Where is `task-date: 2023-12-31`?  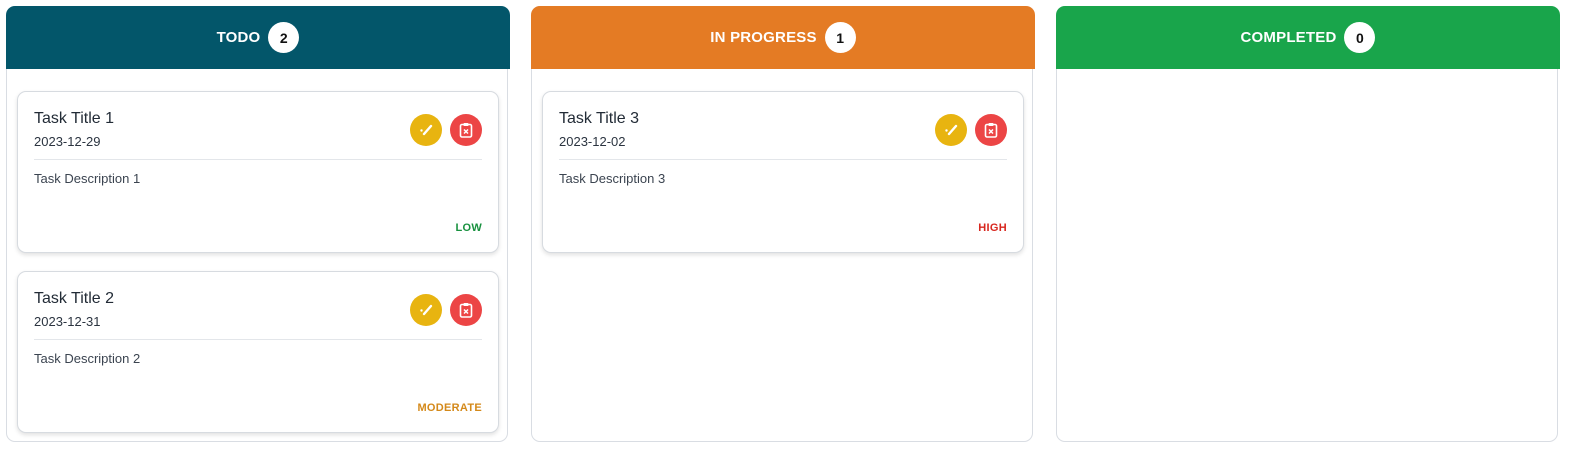 task-date: 2023-12-31 is located at coordinates (67, 321).